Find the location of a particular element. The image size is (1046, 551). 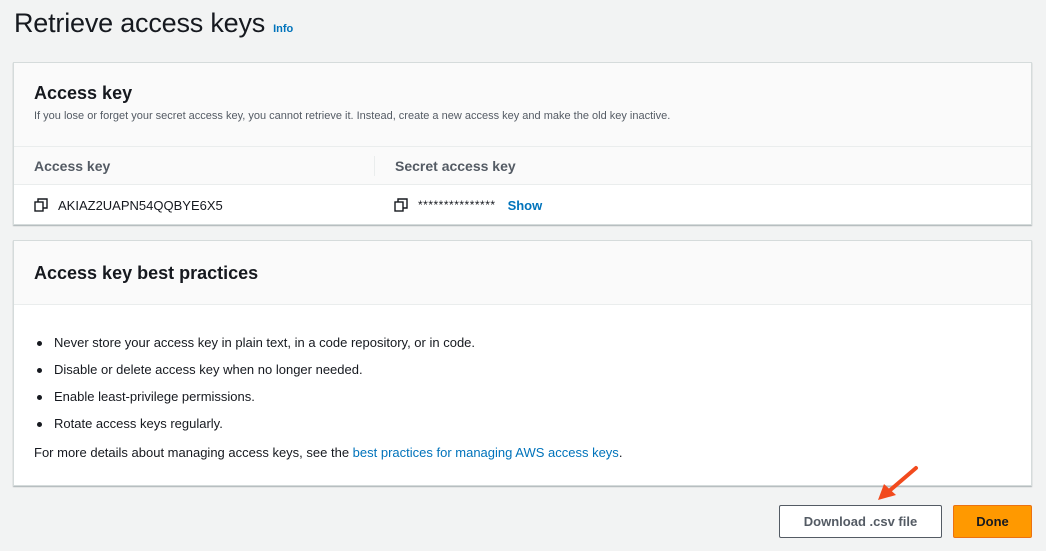

access-key-heading: Access key is located at coordinates (83, 93).